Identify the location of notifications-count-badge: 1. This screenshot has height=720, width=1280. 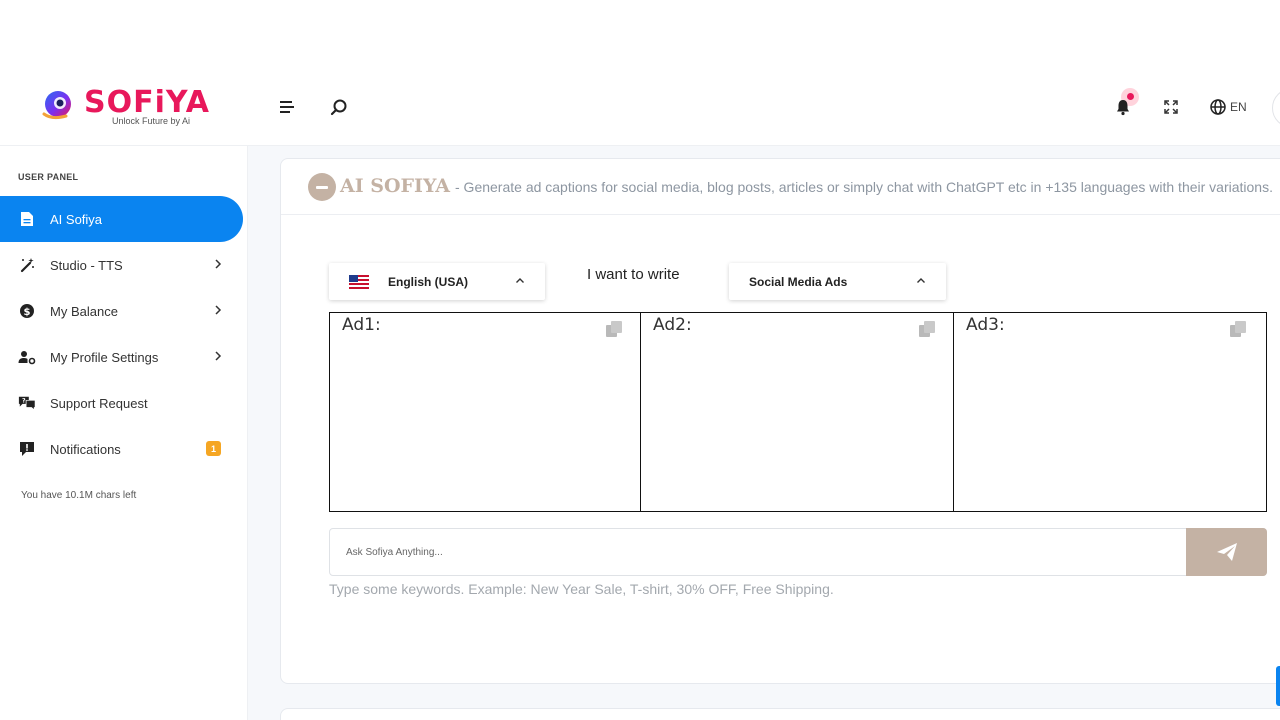
(213, 448).